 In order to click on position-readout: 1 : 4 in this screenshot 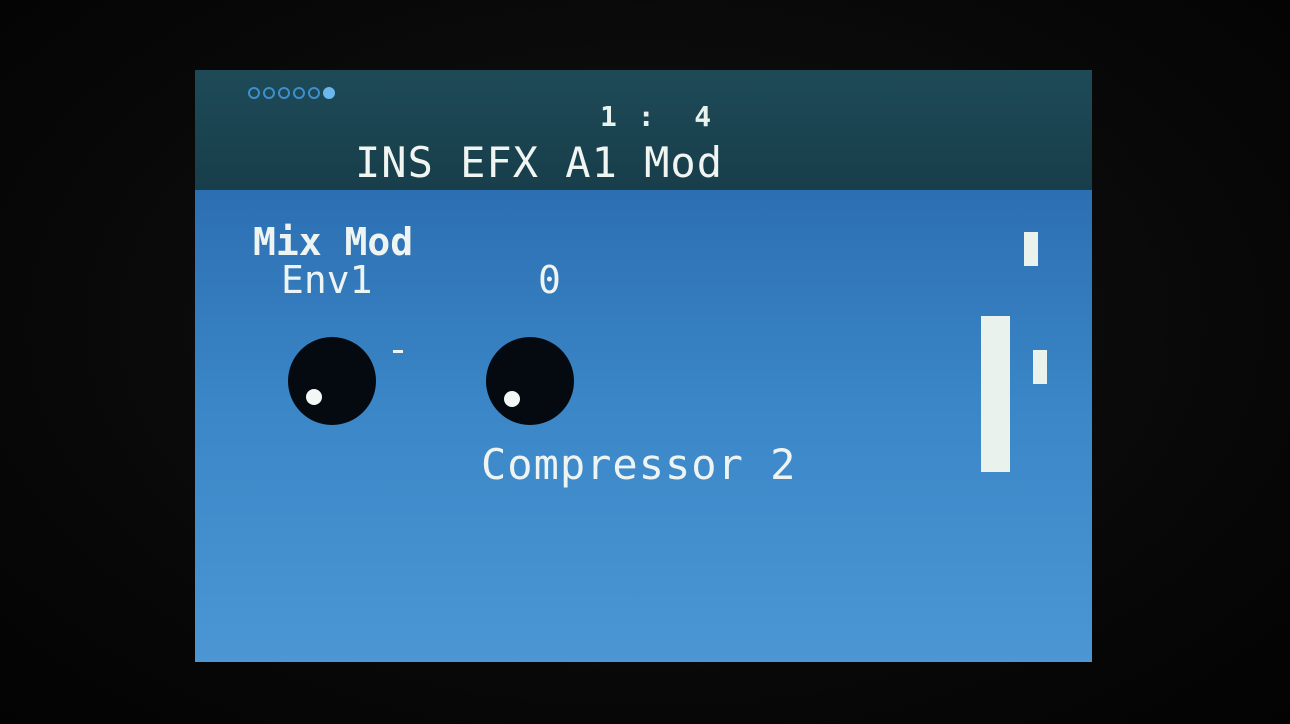, I will do `click(657, 116)`.